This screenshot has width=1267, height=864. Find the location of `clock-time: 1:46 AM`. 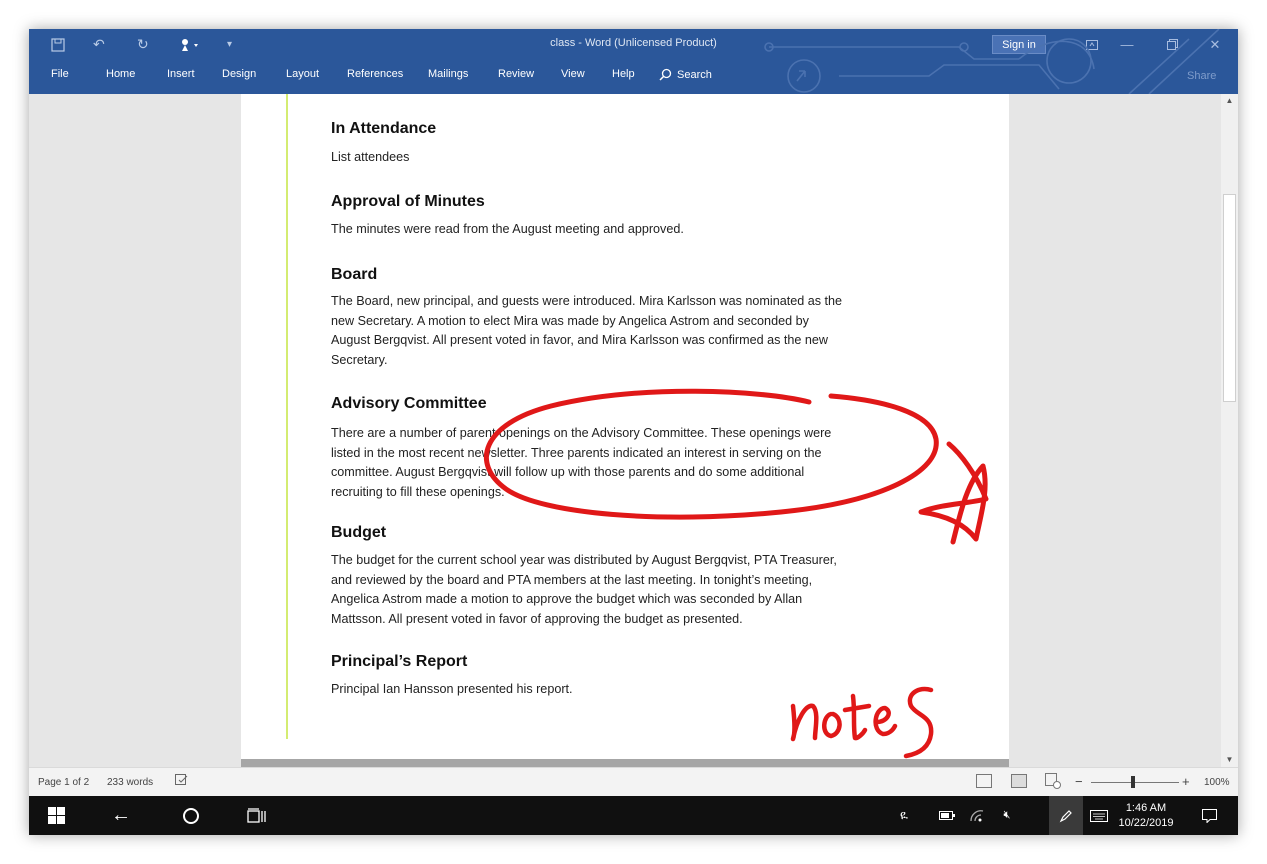

clock-time: 1:46 AM is located at coordinates (1146, 808).